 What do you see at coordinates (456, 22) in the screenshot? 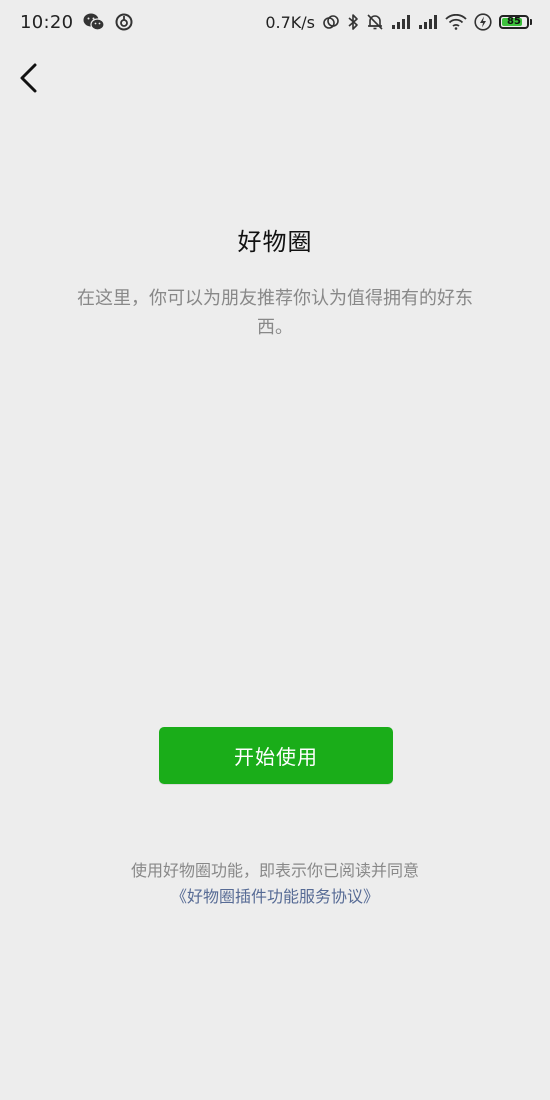
I see `wifi-icon` at bounding box center [456, 22].